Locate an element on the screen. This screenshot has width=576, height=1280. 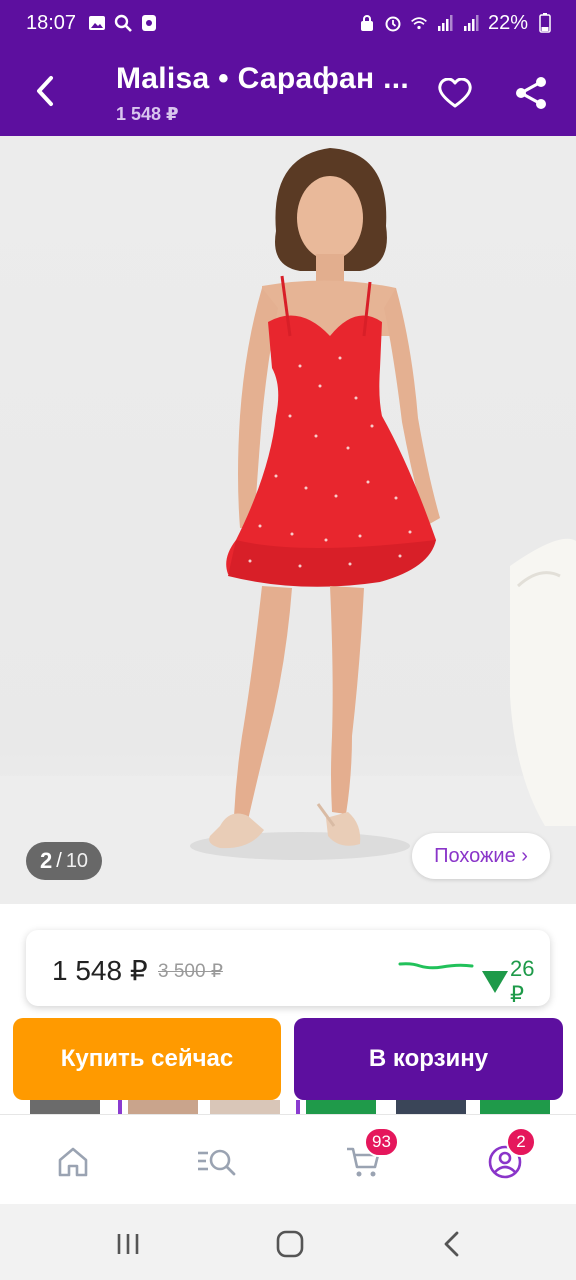
home-system-button is located at coordinates (290, 1244).